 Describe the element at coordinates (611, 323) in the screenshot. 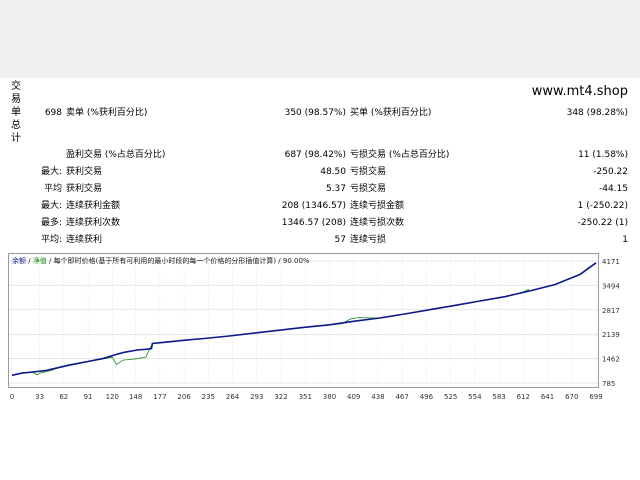

I see `y-axis: 4171 3494 2817 2139 1462 785` at that location.